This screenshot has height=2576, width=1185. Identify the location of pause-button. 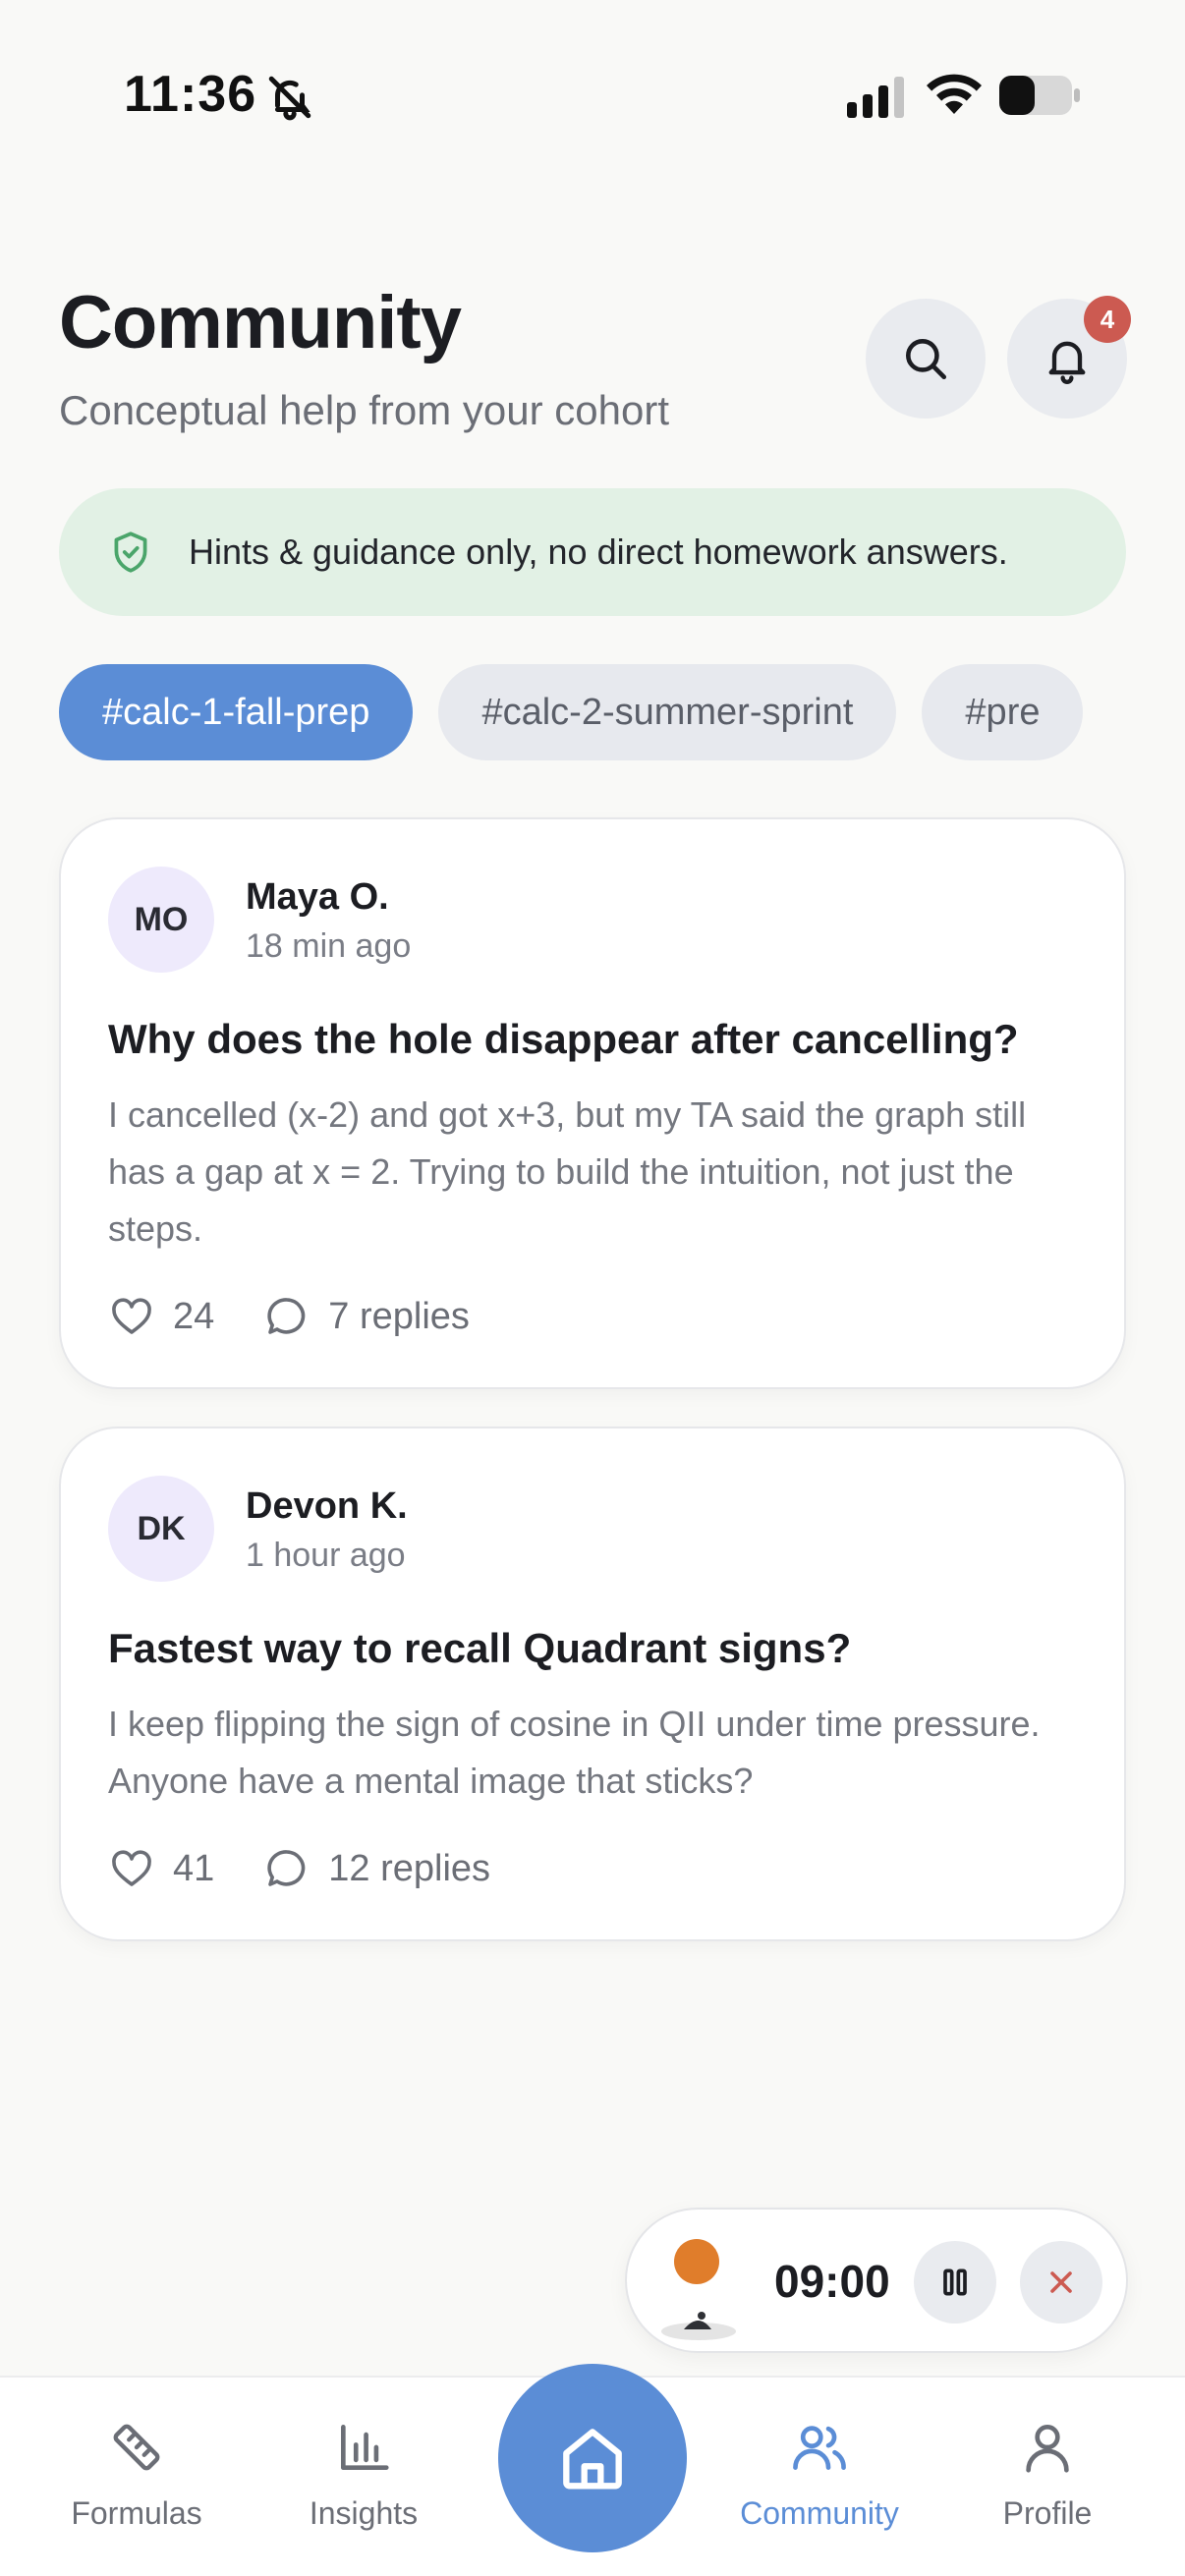
(955, 2282).